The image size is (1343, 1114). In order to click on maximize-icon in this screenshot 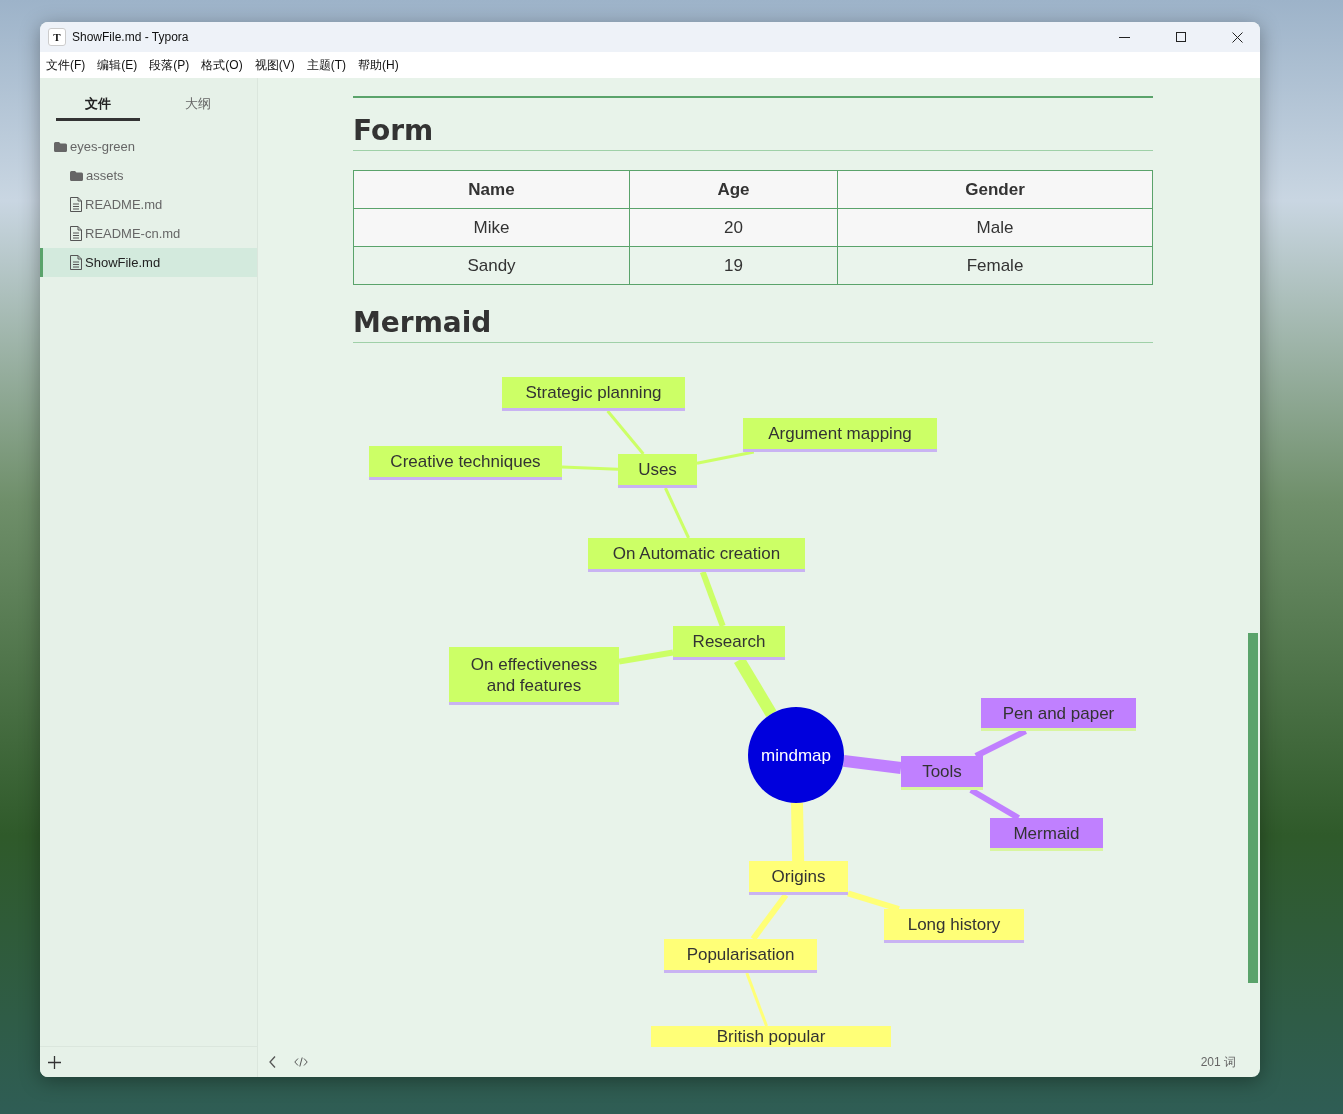, I will do `click(1181, 36)`.